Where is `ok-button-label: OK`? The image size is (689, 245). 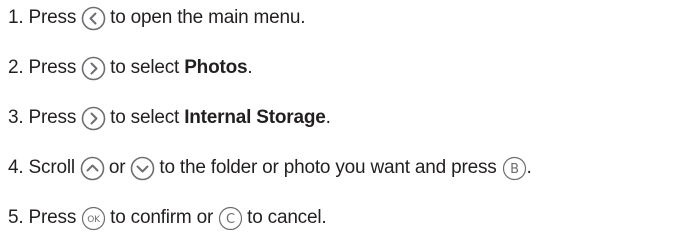 ok-button-label: OK is located at coordinates (94, 220).